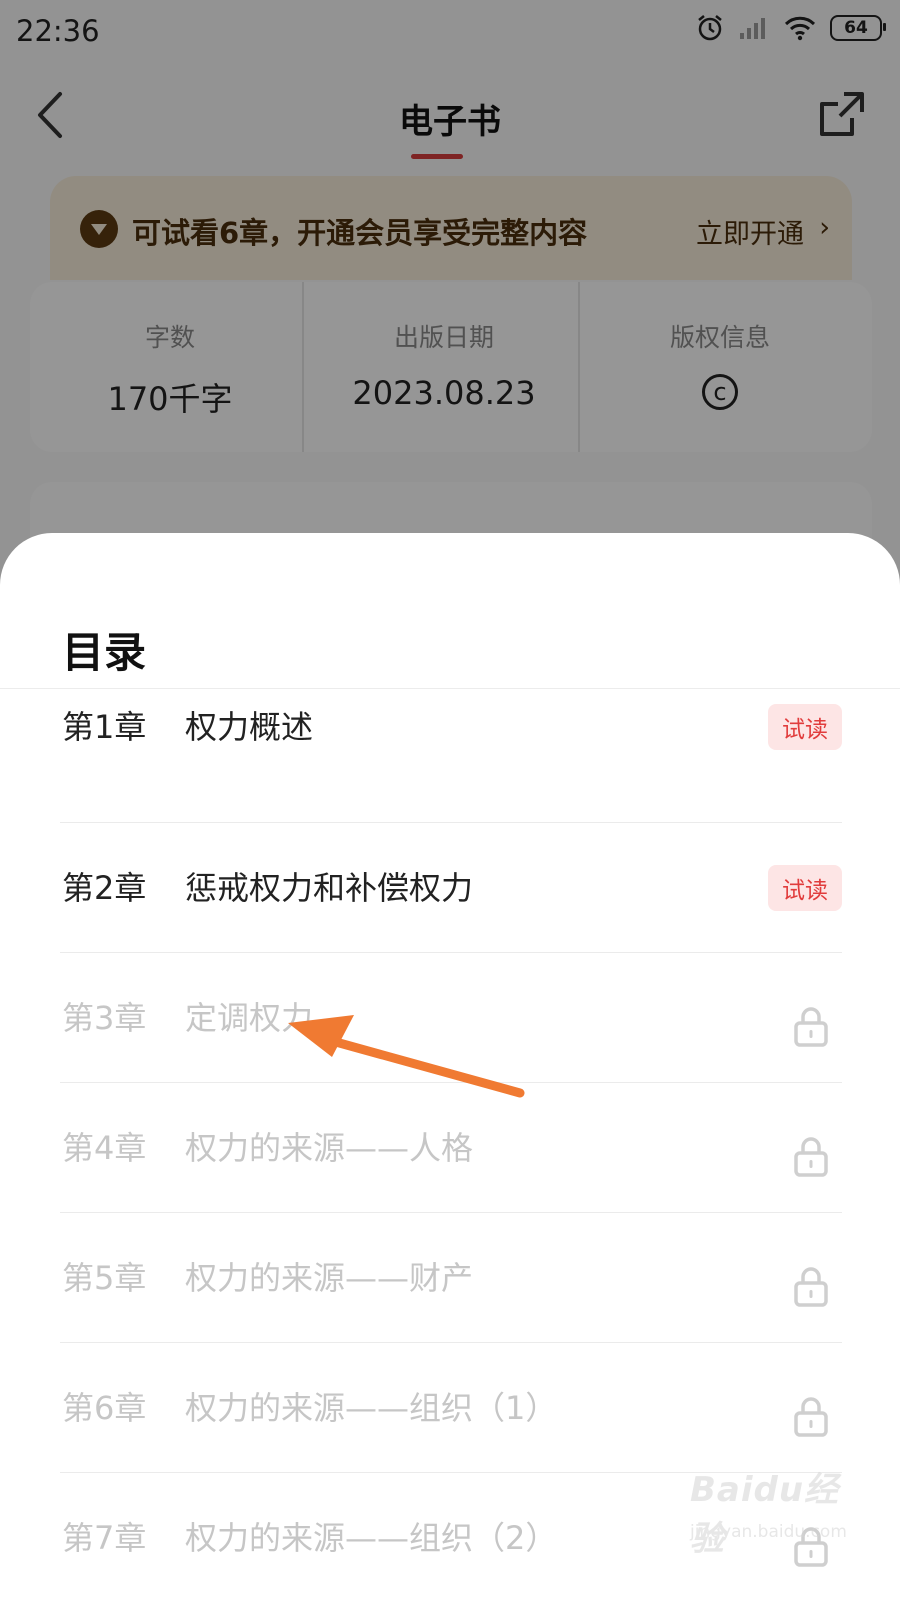  I want to click on watermark: Baidu经验 jingyan.baidu.com, so click(780, 1512).